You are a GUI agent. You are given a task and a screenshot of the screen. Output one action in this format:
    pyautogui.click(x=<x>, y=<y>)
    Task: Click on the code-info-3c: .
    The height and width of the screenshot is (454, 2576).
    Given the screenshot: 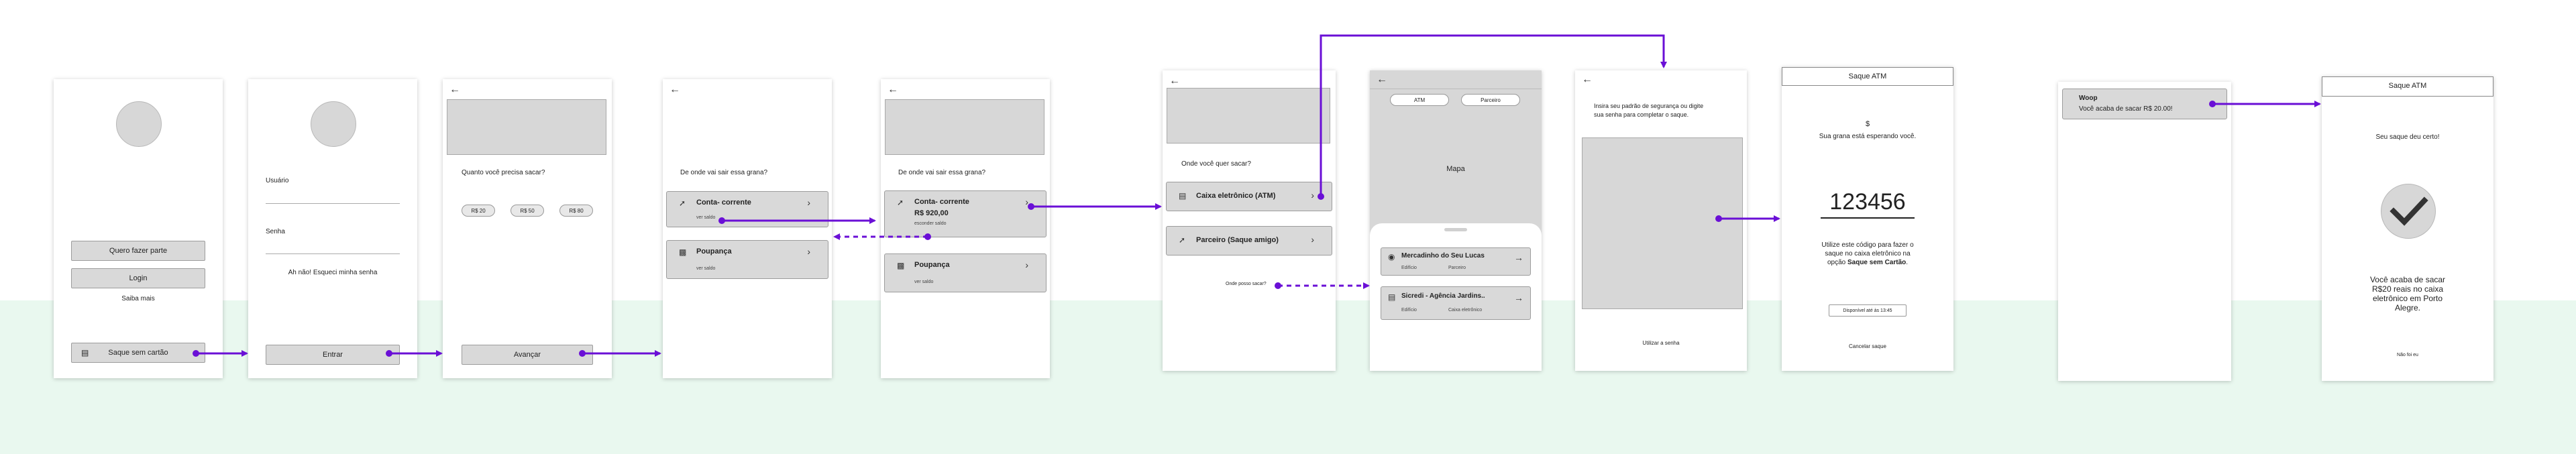 What is the action you would take?
    pyautogui.click(x=1907, y=262)
    